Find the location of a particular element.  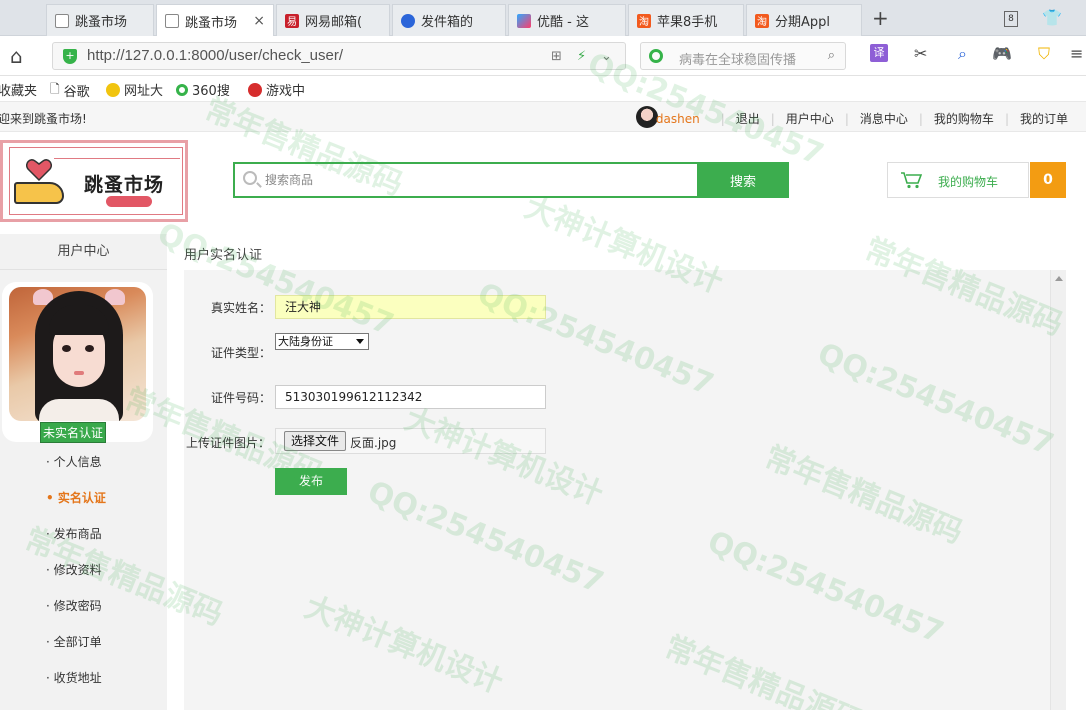

bookmark-360: 360搜 is located at coordinates (203, 89).